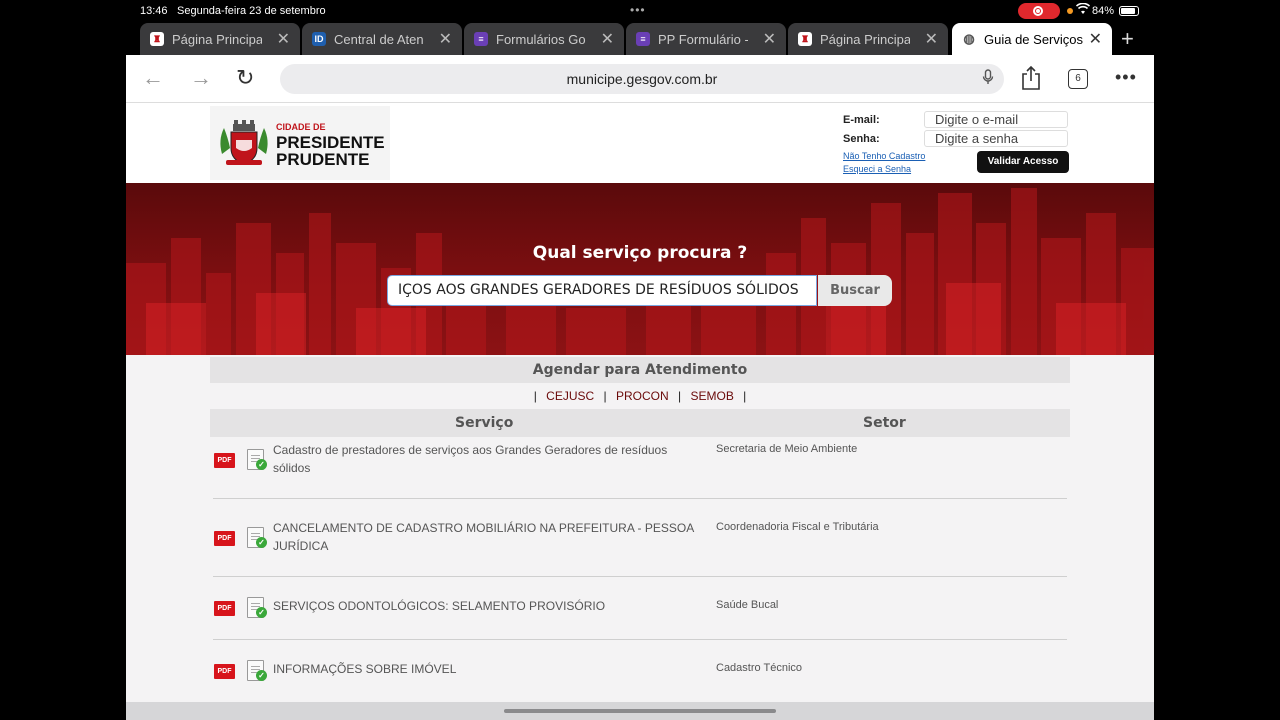  I want to click on back-arrow-icon: ←, so click(153, 78).